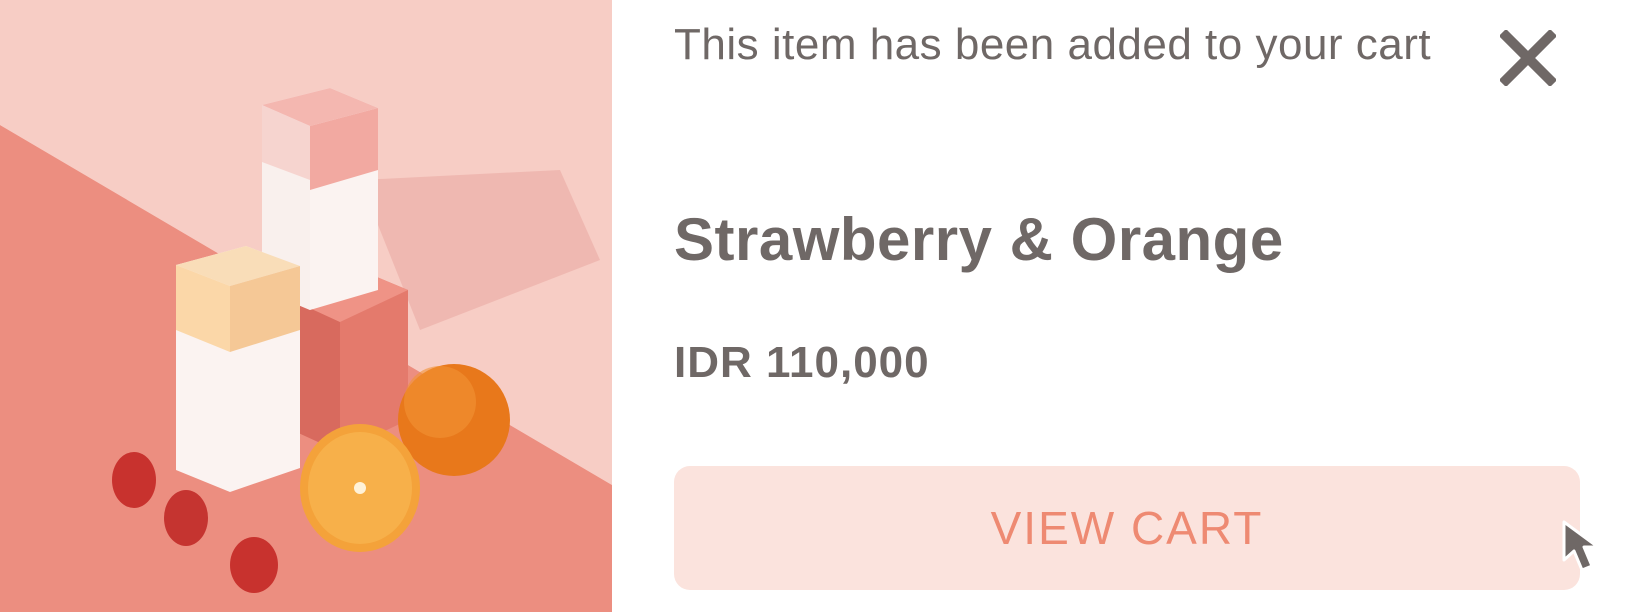 Image resolution: width=1642 pixels, height=612 pixels. What do you see at coordinates (1053, 44) in the screenshot?
I see `added-to-cart-message: This item has been added to your cart` at bounding box center [1053, 44].